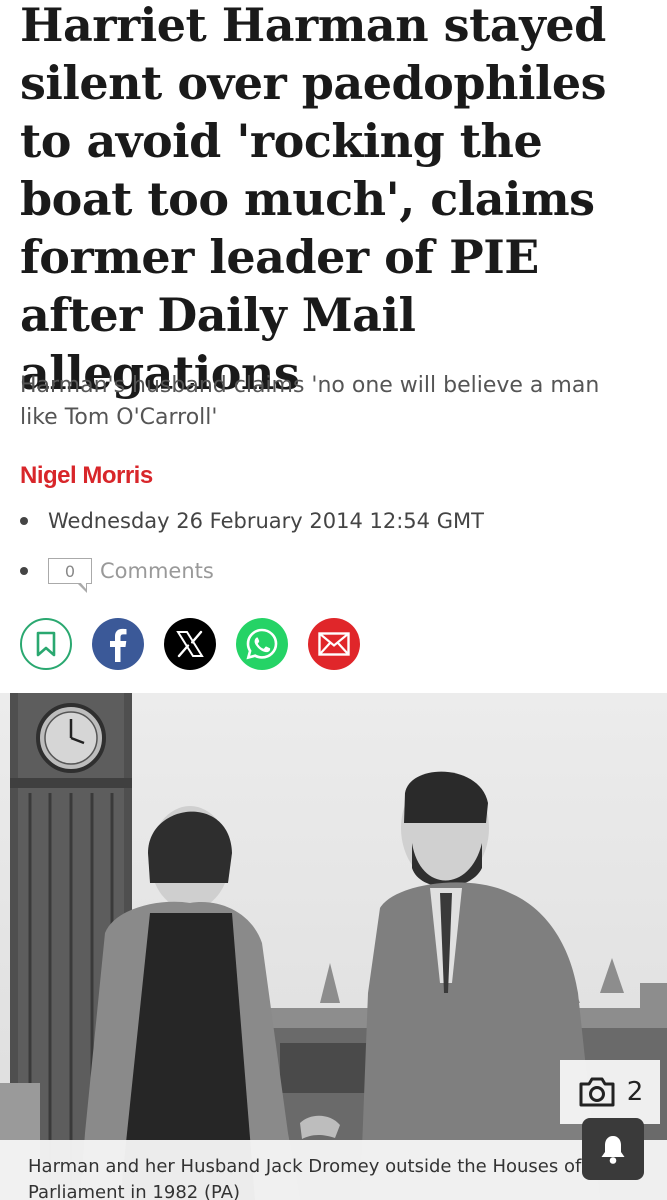 This screenshot has height=1200, width=667. I want to click on bookmark-button, so click(46, 644).